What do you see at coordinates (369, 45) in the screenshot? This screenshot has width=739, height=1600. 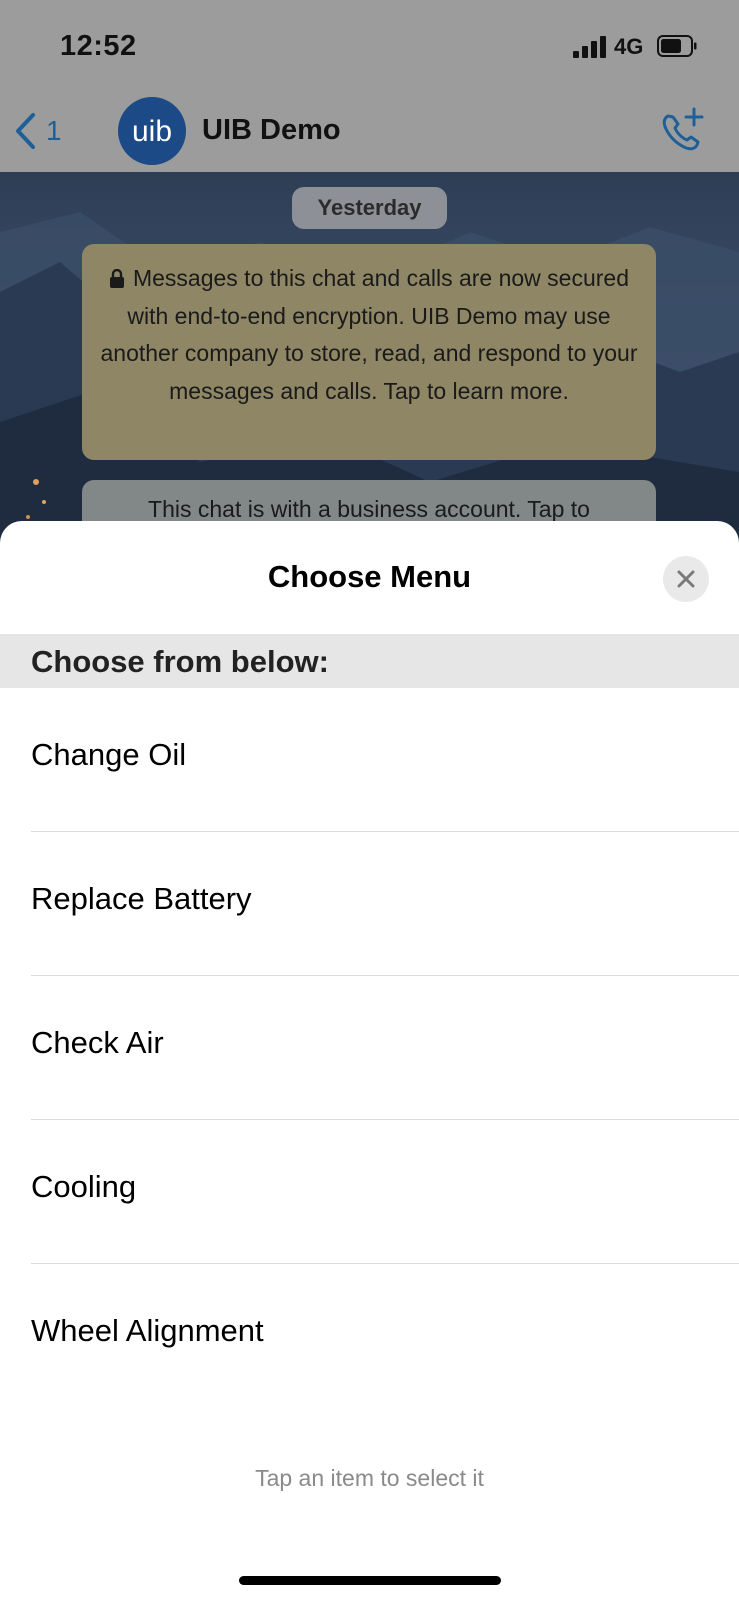 I see `status-bar: 12:52 4G` at bounding box center [369, 45].